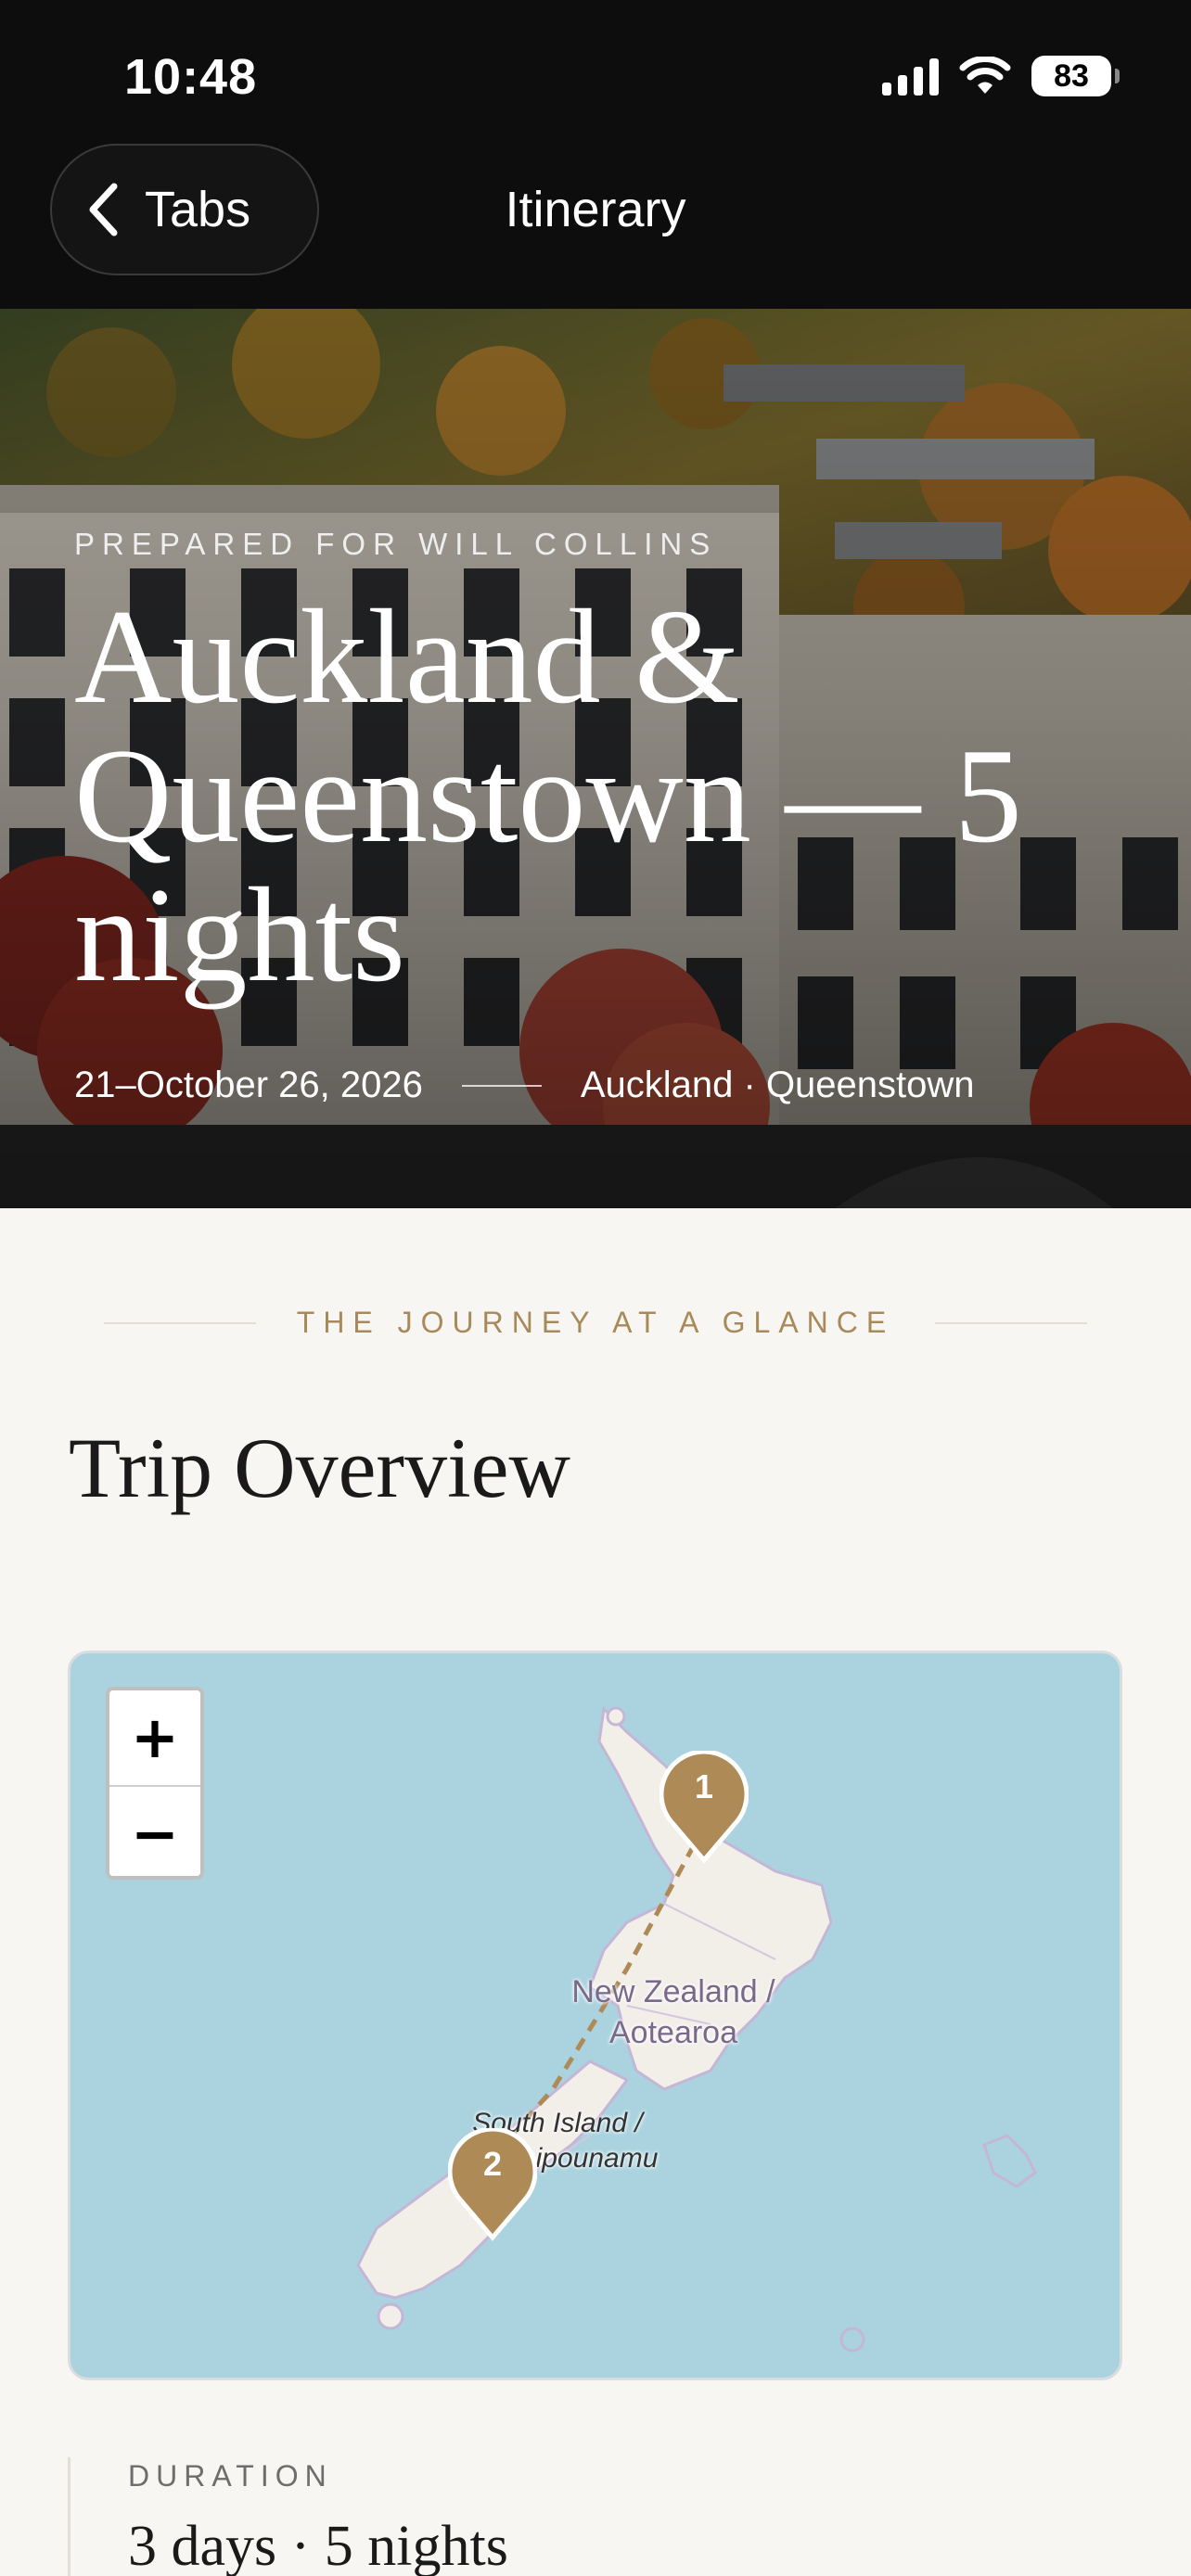 The height and width of the screenshot is (2576, 1191). What do you see at coordinates (777, 1085) in the screenshot?
I see `trip-route: Auckland · Queenstown` at bounding box center [777, 1085].